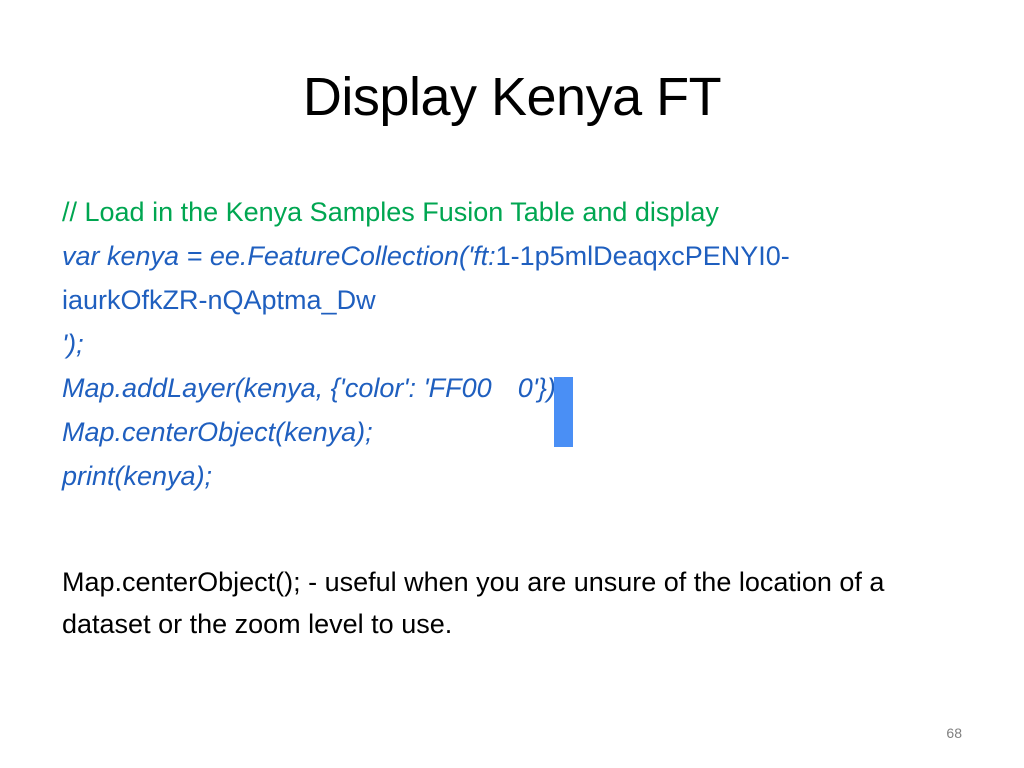  What do you see at coordinates (277, 388) in the screenshot?
I see `code-add-layer-head: Map.addLayer(kenya, {'color': 'FF00` at bounding box center [277, 388].